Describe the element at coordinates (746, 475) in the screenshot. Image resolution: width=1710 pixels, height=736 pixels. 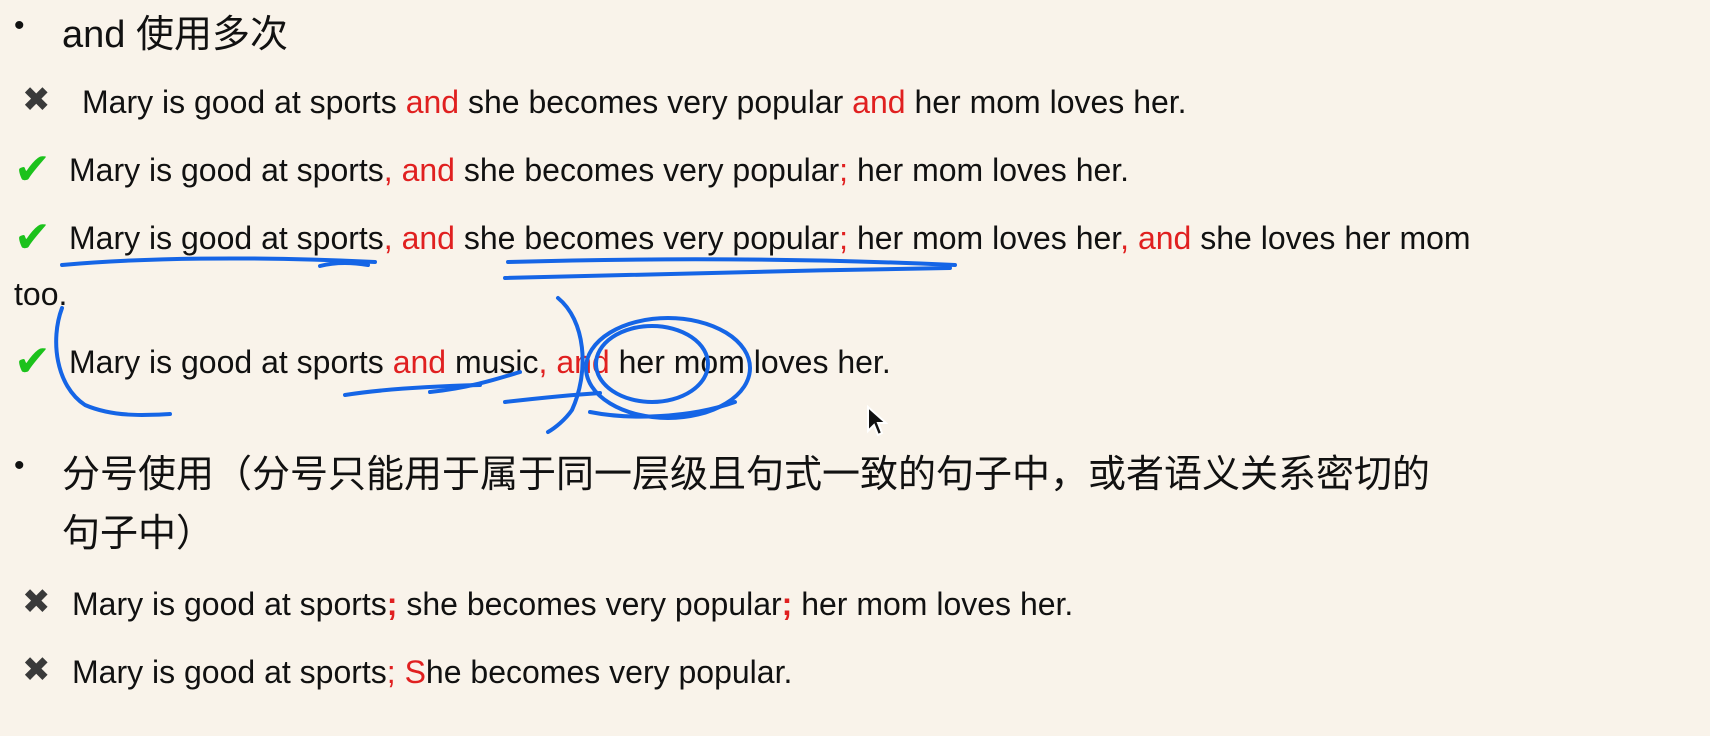
I see `section-title-line: 分号使用（分号只能用于属于同一层级且句式一致的句子中，或者语义关系密切的` at that location.